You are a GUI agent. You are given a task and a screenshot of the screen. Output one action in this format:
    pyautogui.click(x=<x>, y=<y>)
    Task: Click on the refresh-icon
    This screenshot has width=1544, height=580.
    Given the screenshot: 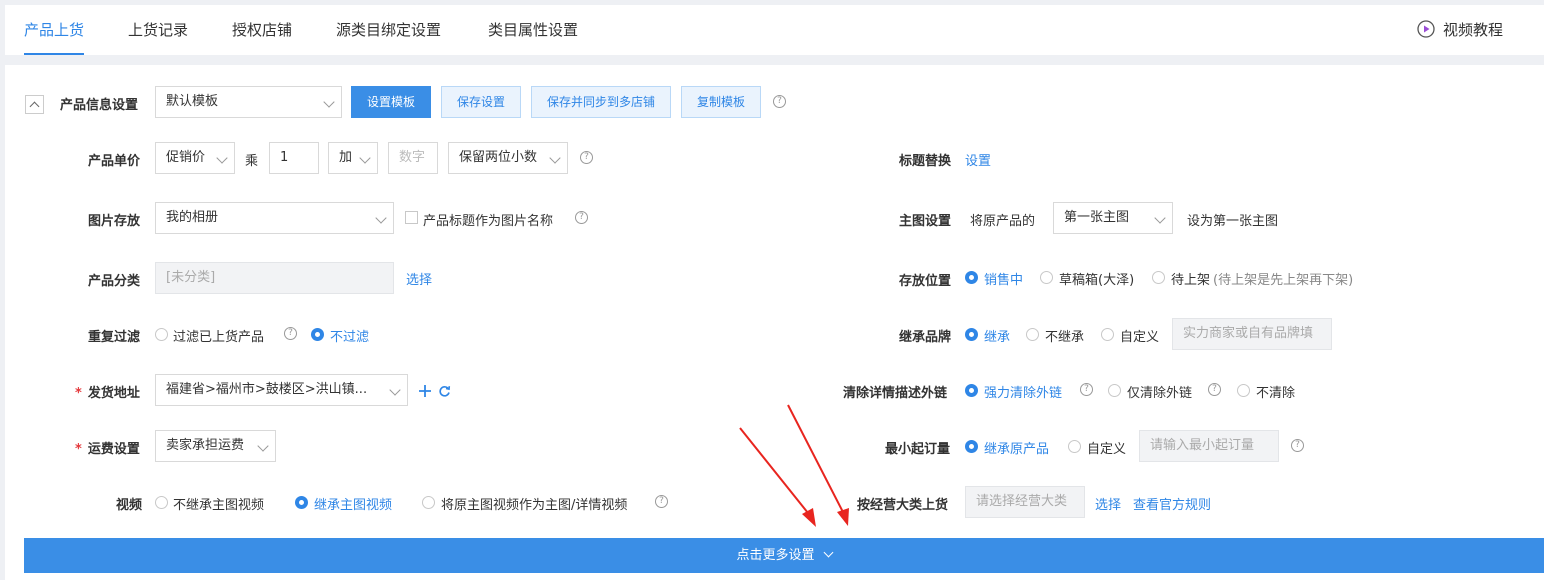 What is the action you would take?
    pyautogui.click(x=444, y=391)
    